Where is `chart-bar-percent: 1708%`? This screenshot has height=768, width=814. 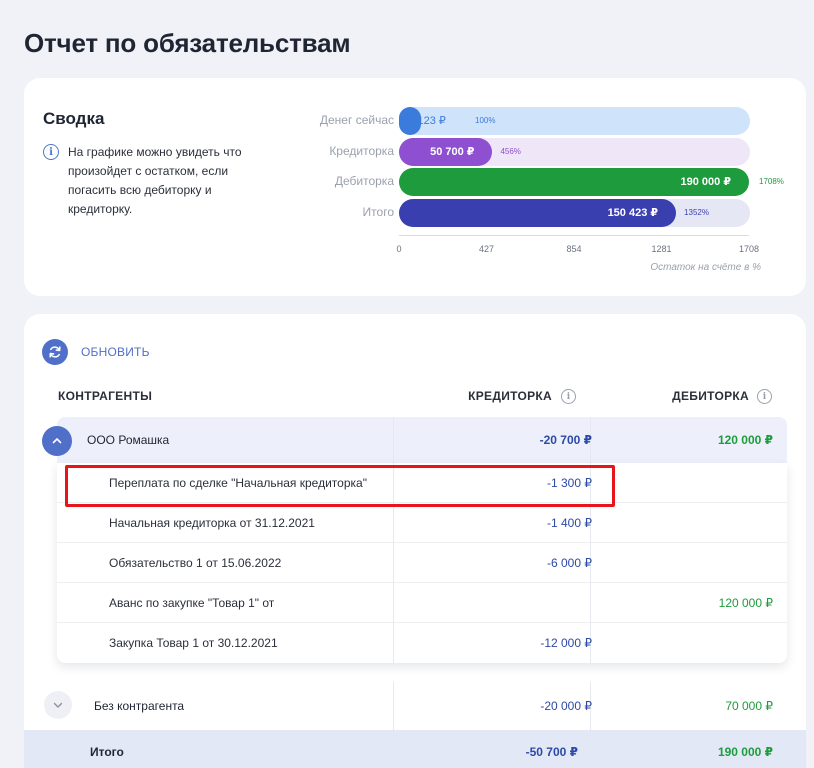
chart-bar-percent: 1708% is located at coordinates (771, 181).